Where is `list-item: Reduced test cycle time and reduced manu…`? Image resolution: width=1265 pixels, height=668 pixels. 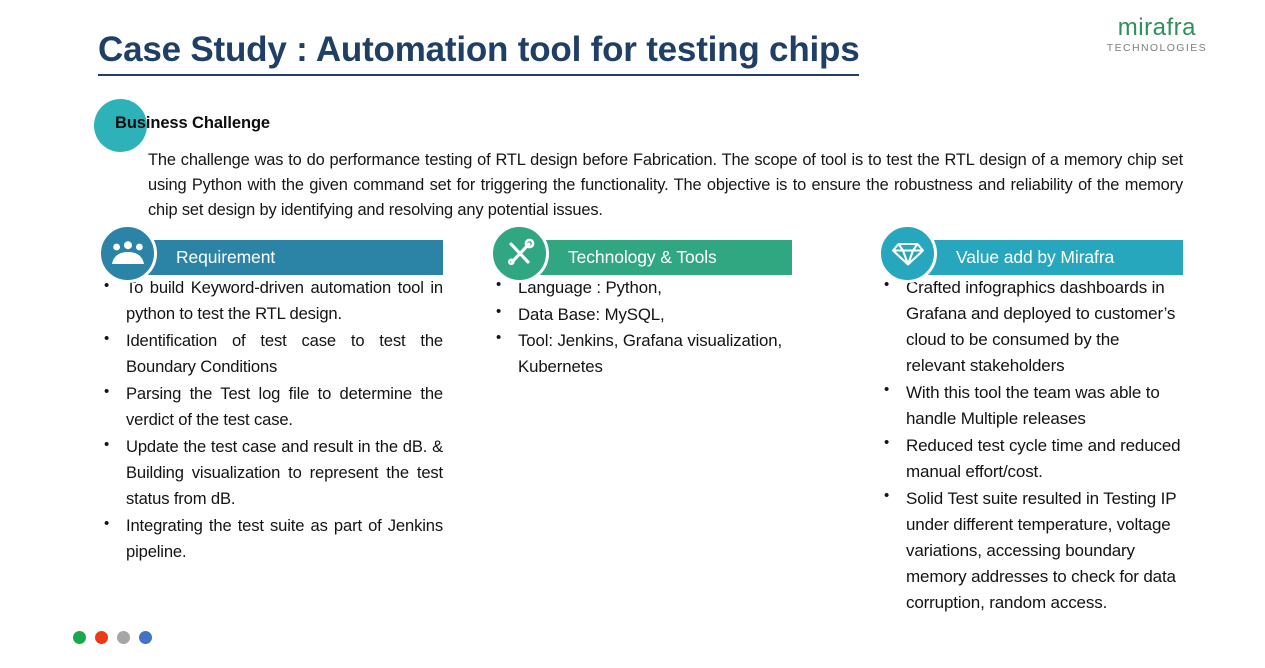
list-item: Reduced test cycle time and reduced manu… is located at coordinates (1030, 458).